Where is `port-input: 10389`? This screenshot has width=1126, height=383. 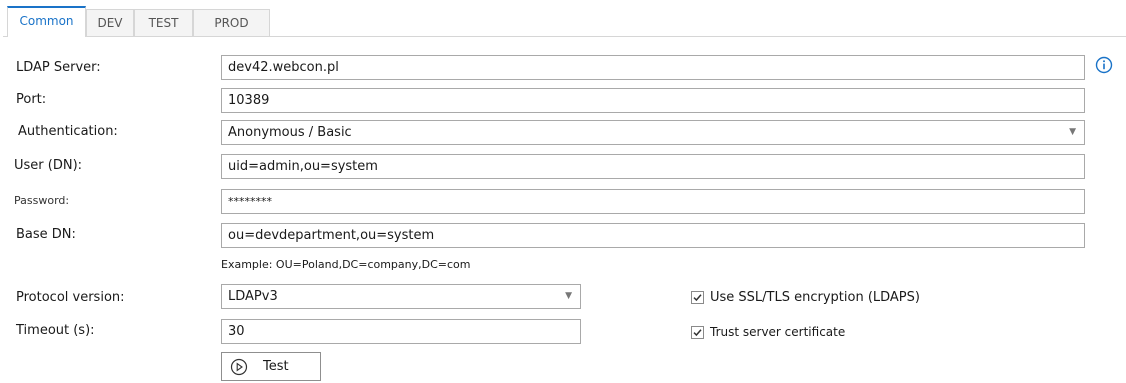
port-input: 10389 is located at coordinates (653, 100).